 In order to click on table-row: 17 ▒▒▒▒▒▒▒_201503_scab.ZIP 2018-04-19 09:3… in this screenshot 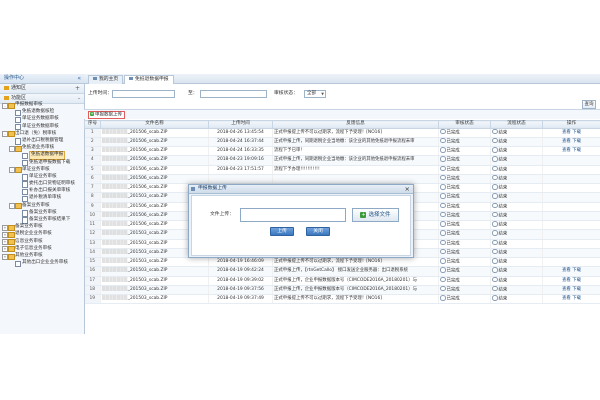, I will do `click(342, 281)`.